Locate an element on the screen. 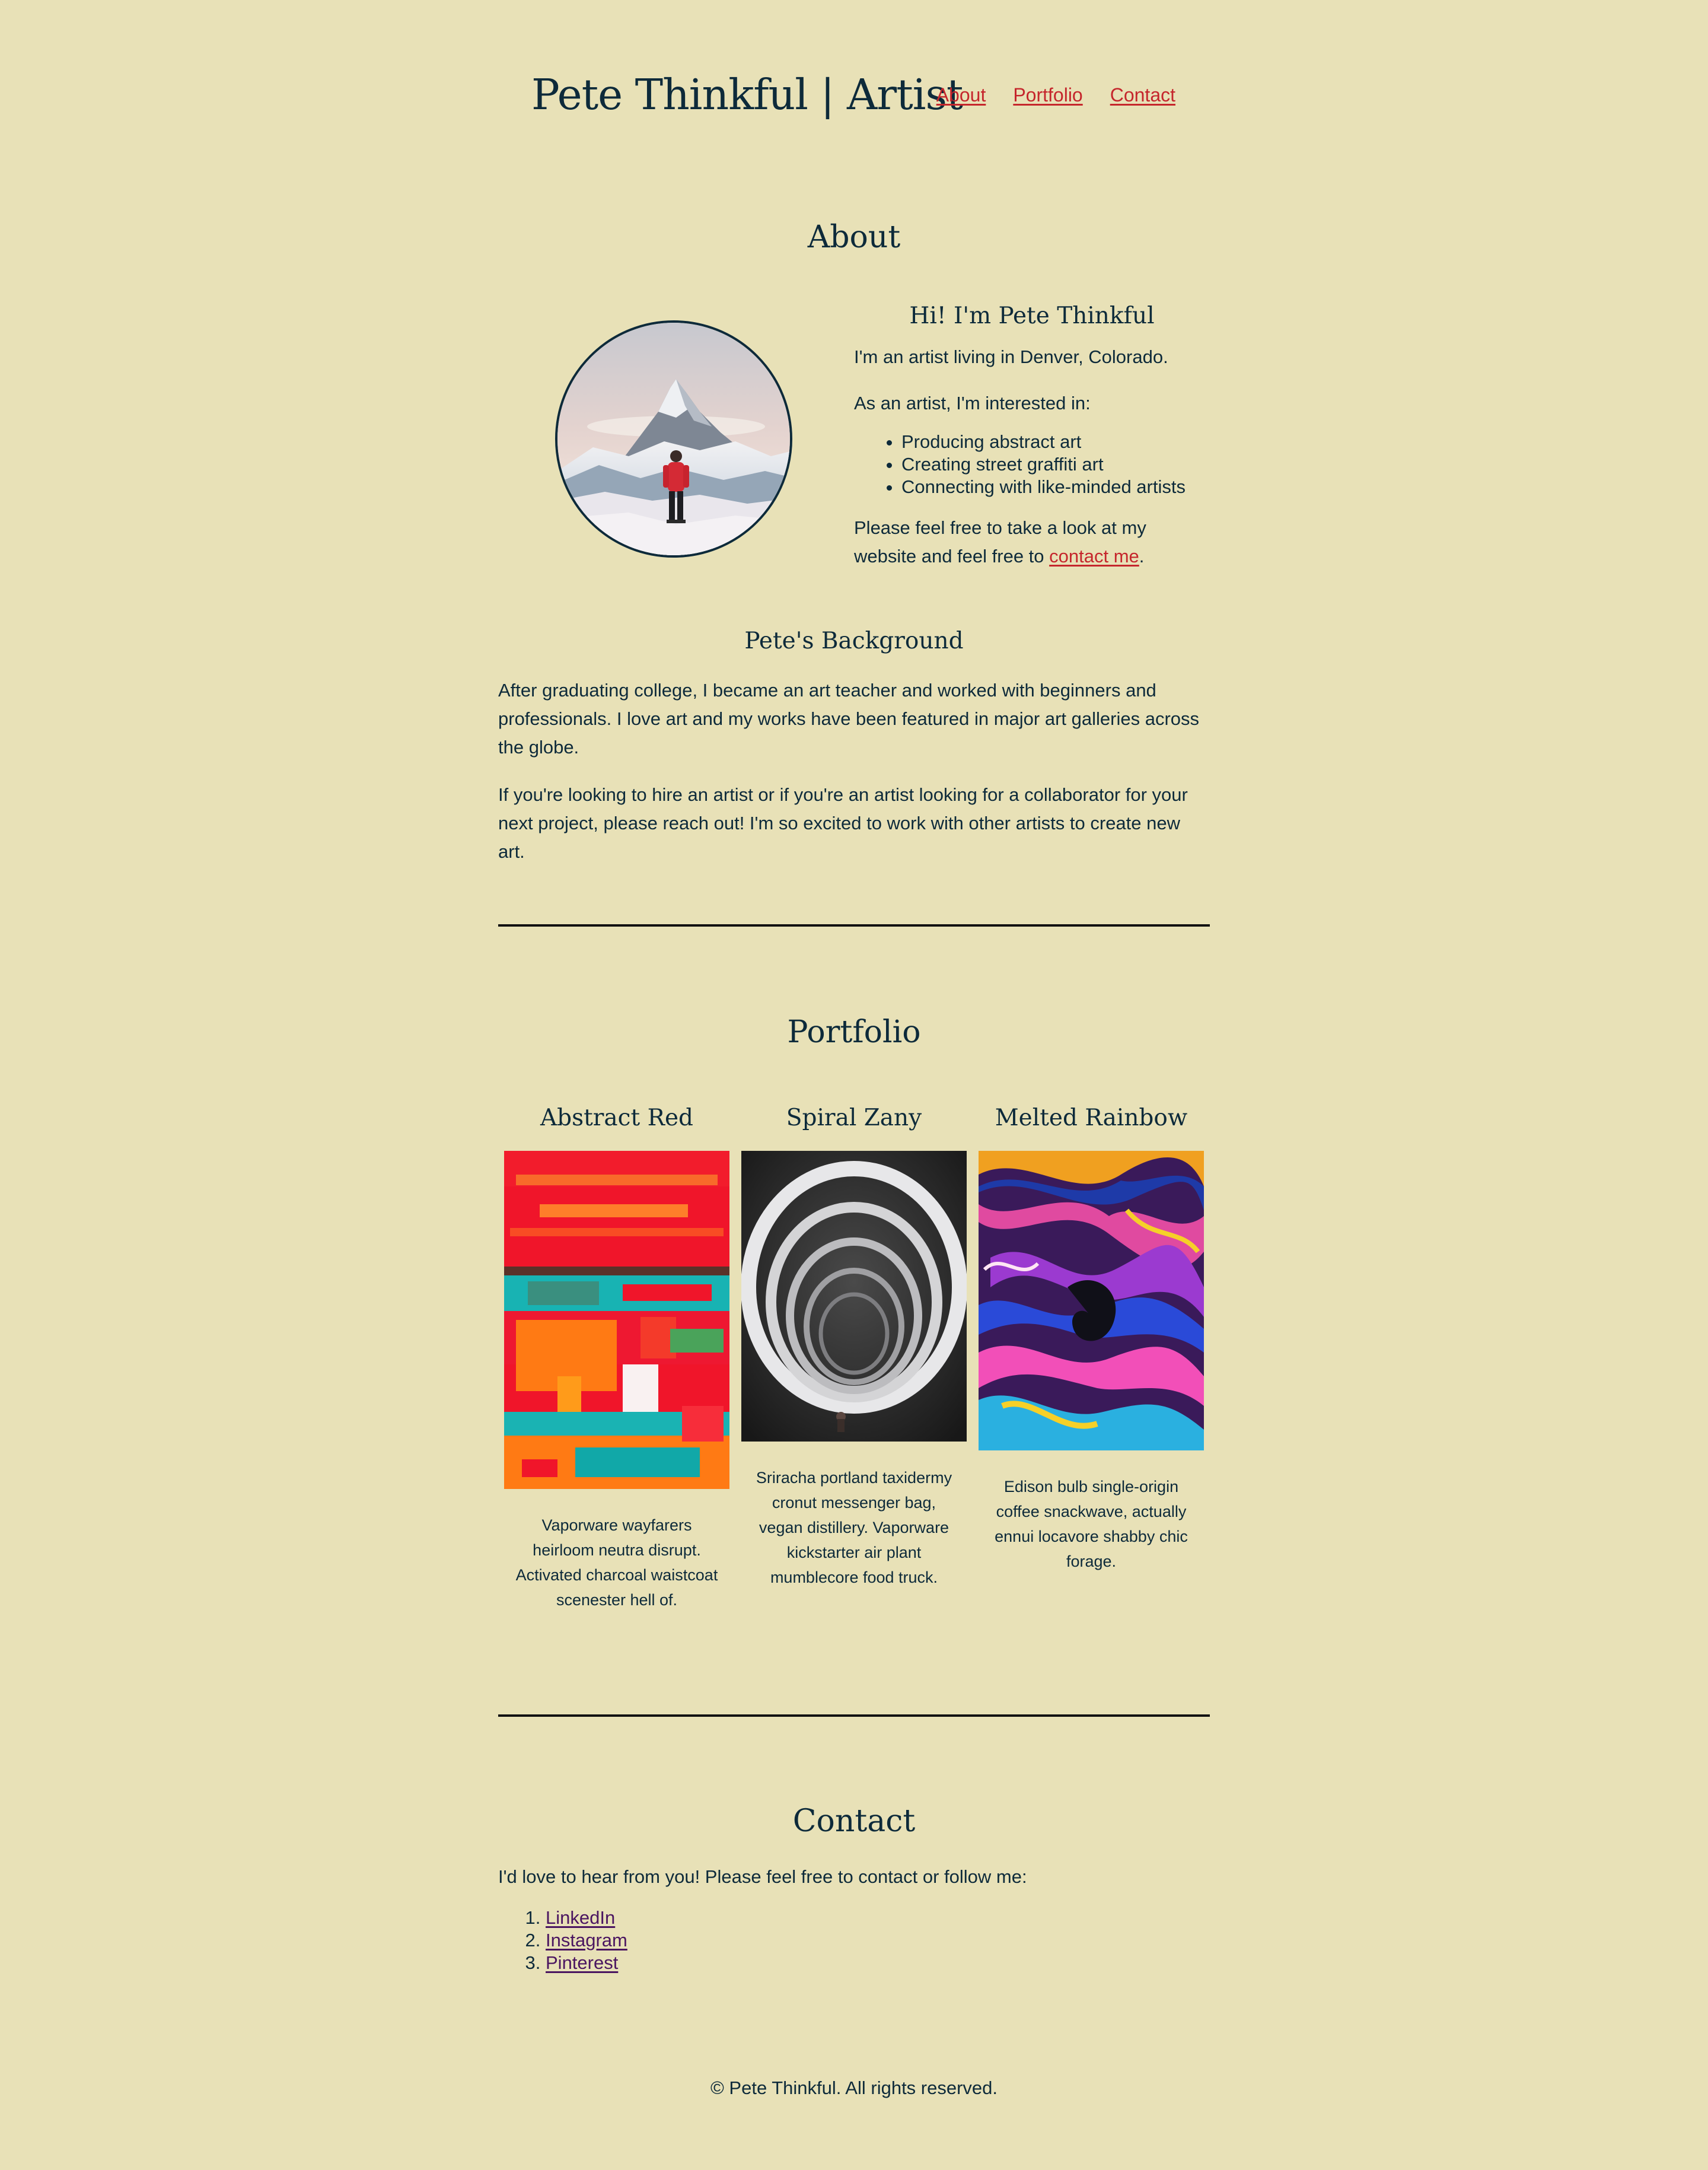  nav-link-portfolio: Portfolio is located at coordinates (1047, 95).